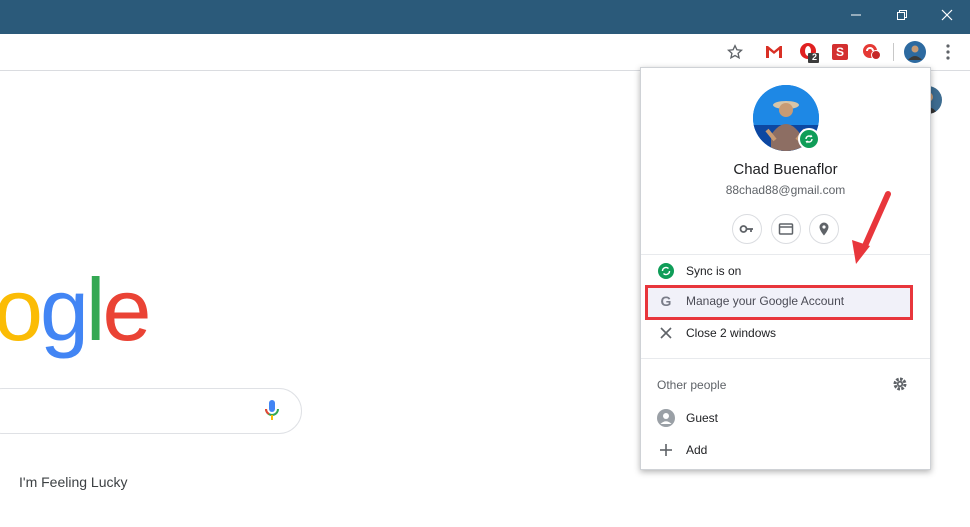  I want to click on s-extension-button: S, so click(840, 52).